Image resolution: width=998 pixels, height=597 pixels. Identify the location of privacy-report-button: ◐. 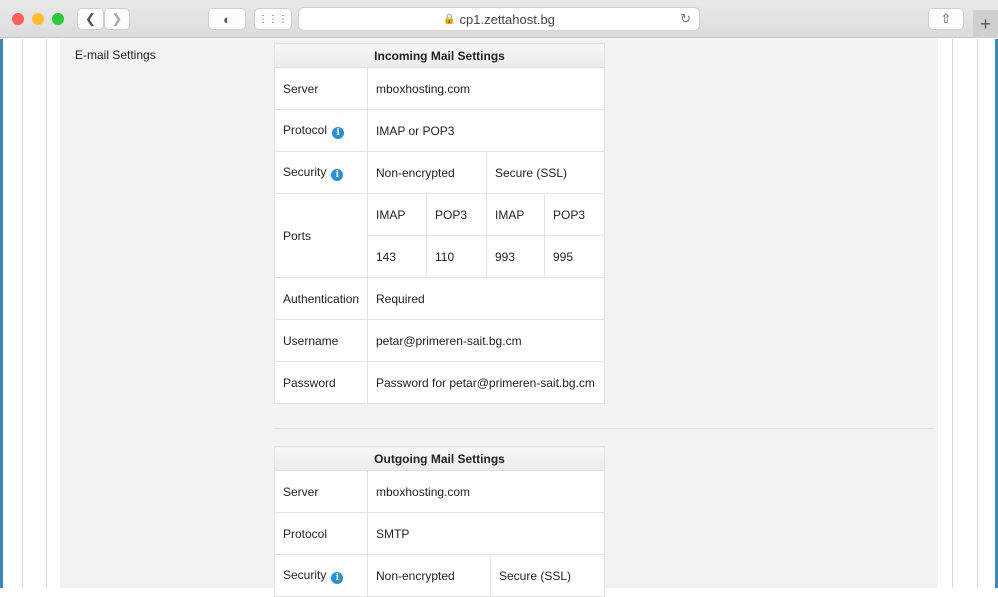
(227, 19).